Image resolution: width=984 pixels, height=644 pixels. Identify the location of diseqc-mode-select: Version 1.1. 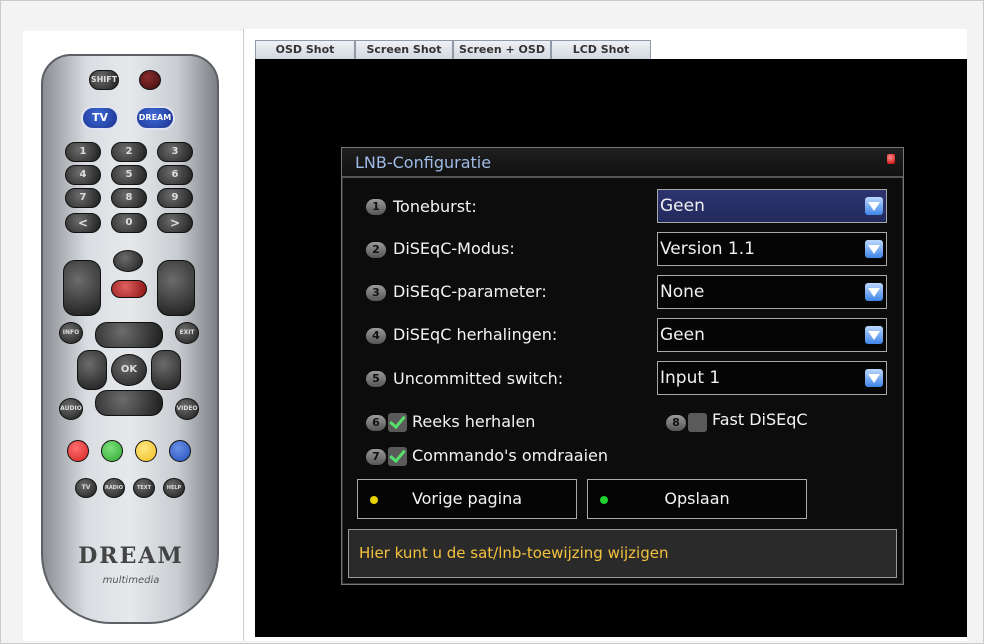
(772, 249).